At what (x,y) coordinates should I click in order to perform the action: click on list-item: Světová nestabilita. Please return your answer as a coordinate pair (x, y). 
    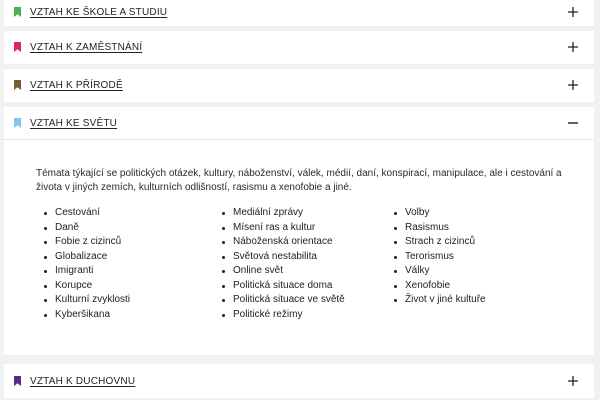
    Looking at the image, I should click on (282, 257).